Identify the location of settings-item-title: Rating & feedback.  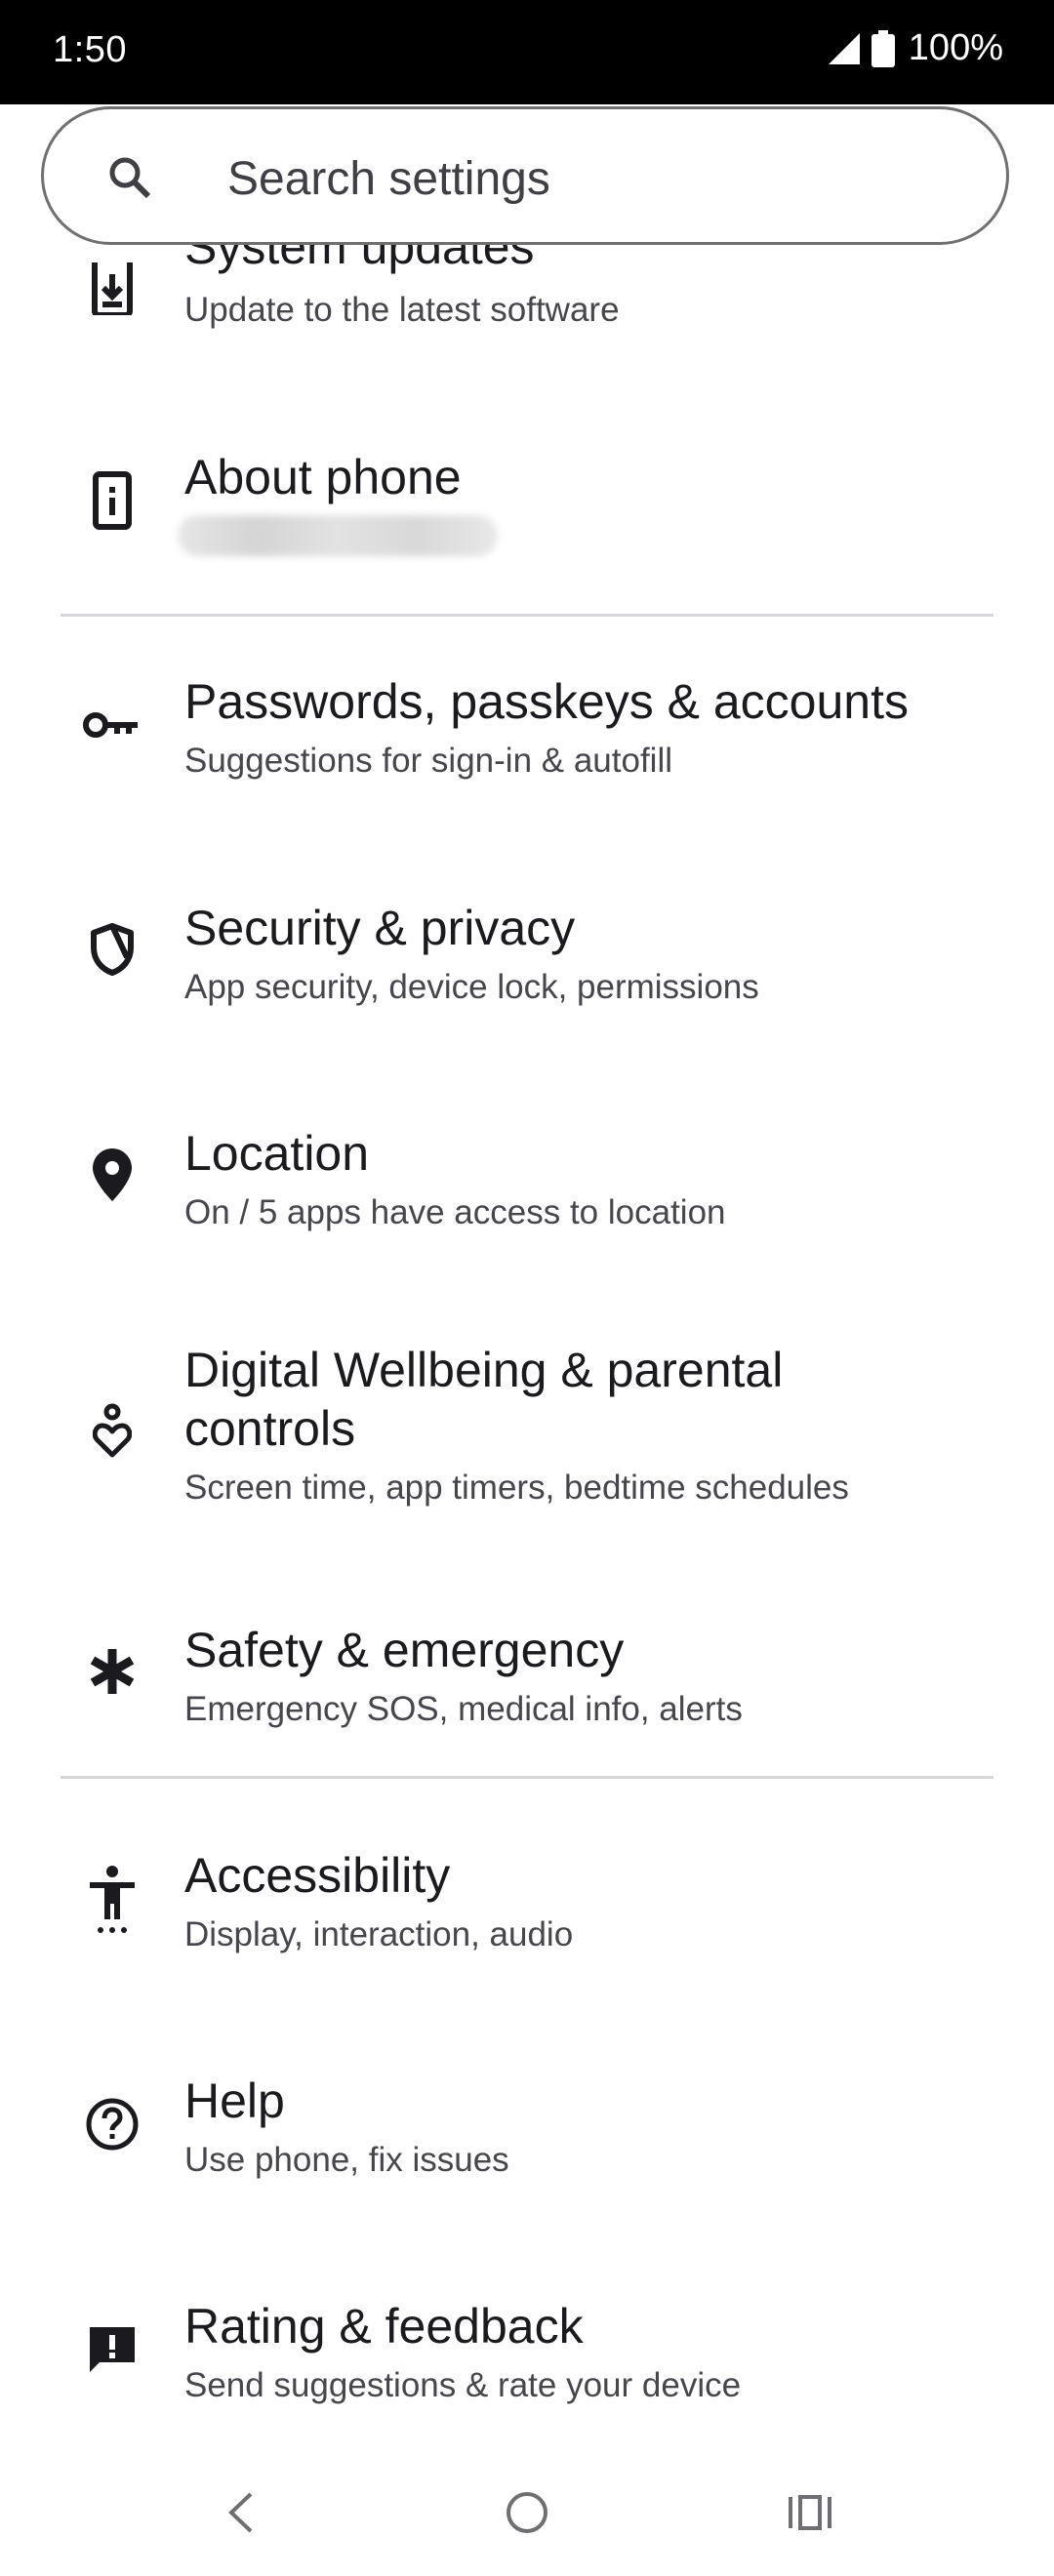
(384, 2326).